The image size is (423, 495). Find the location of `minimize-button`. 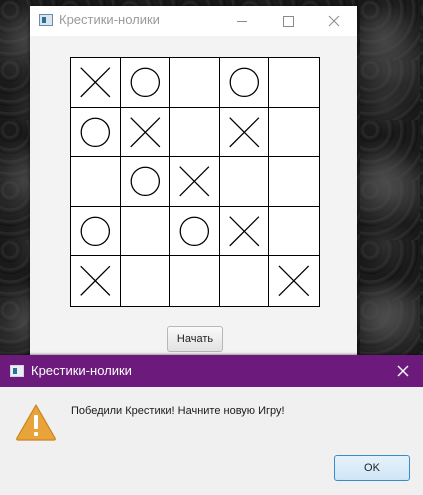

minimize-button is located at coordinates (242, 21).